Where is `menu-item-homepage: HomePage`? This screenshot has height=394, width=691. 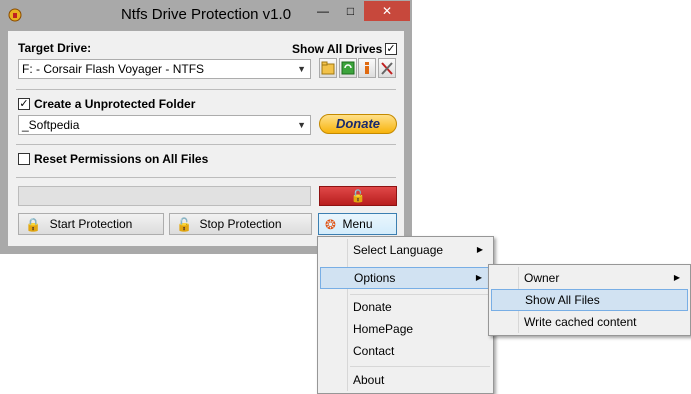
menu-item-homepage: HomePage is located at coordinates (405, 329).